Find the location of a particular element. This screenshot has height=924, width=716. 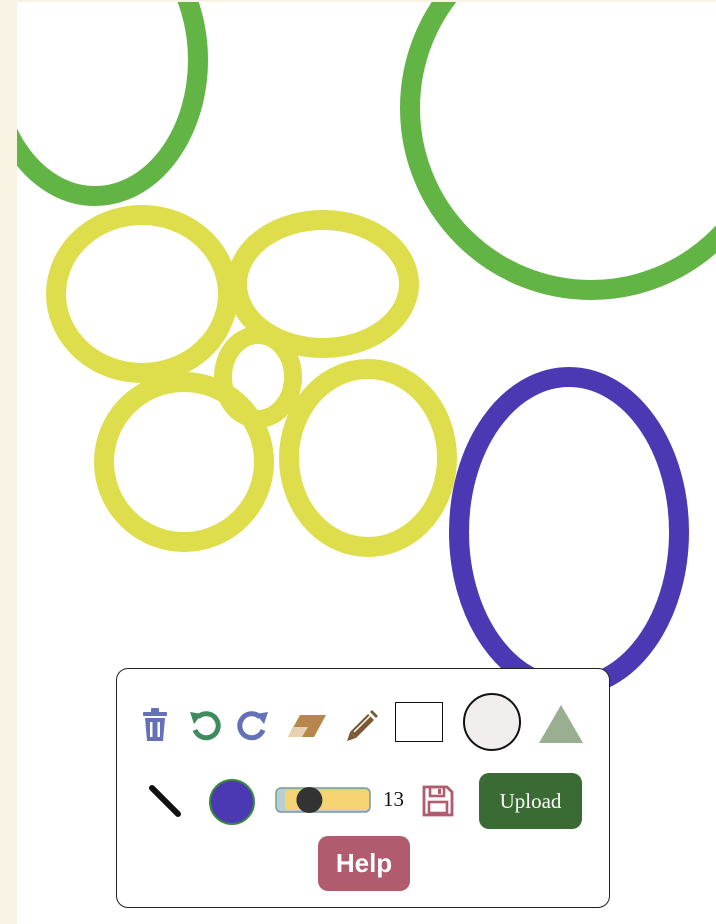

color-picker is located at coordinates (232, 802).